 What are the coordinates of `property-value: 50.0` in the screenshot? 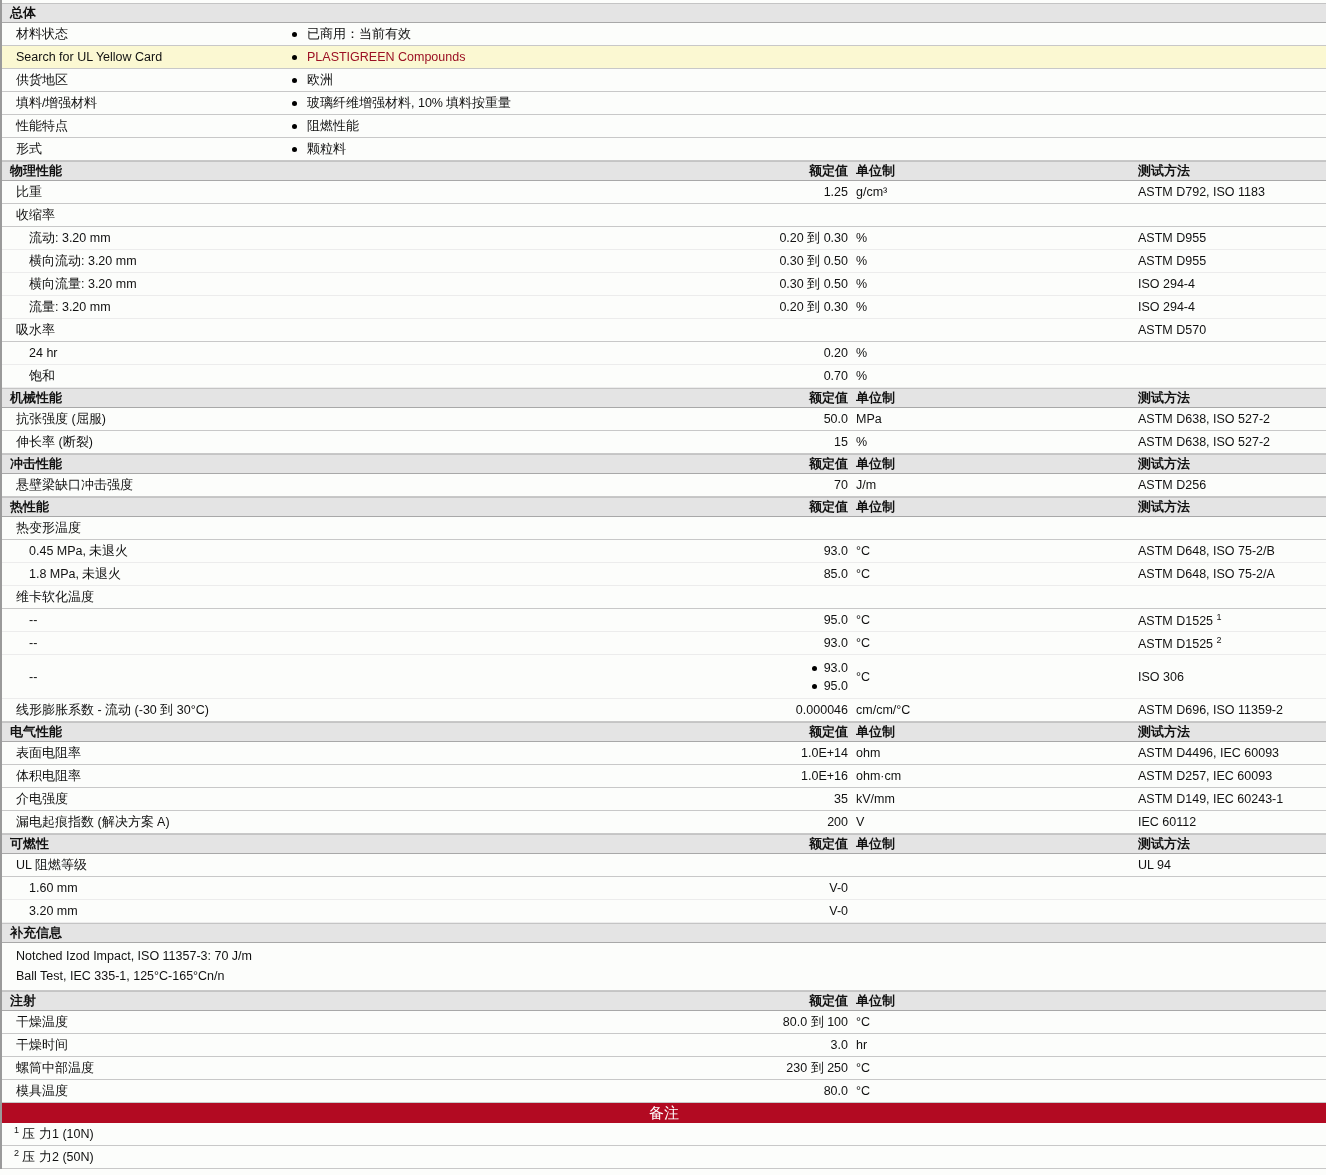 It's located at (835, 419).